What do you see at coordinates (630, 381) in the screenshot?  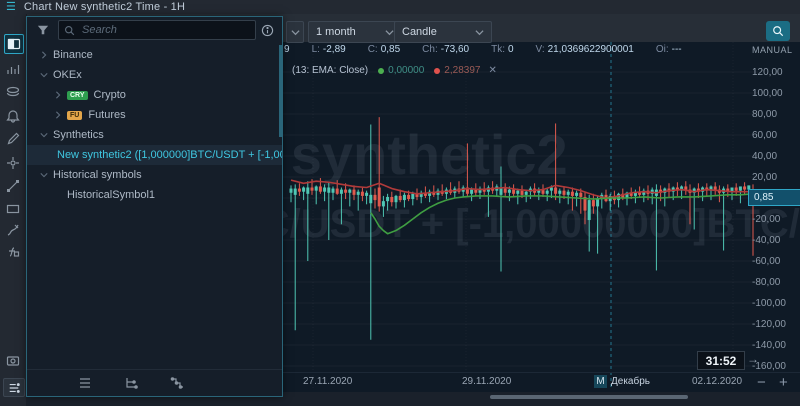 I see `month-label: Декабрь` at bounding box center [630, 381].